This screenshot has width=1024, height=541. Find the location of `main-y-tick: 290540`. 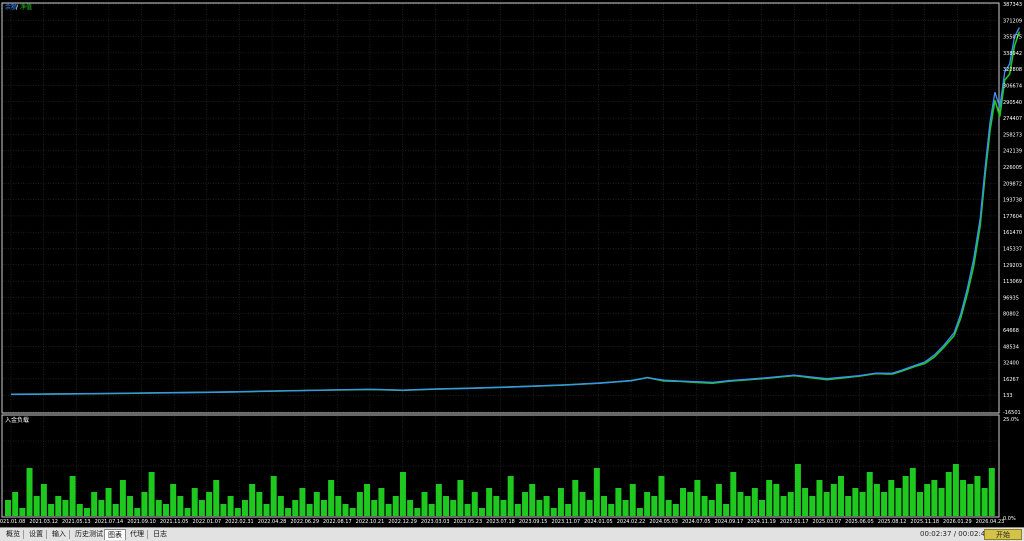

main-y-tick: 290540 is located at coordinates (1012, 103).